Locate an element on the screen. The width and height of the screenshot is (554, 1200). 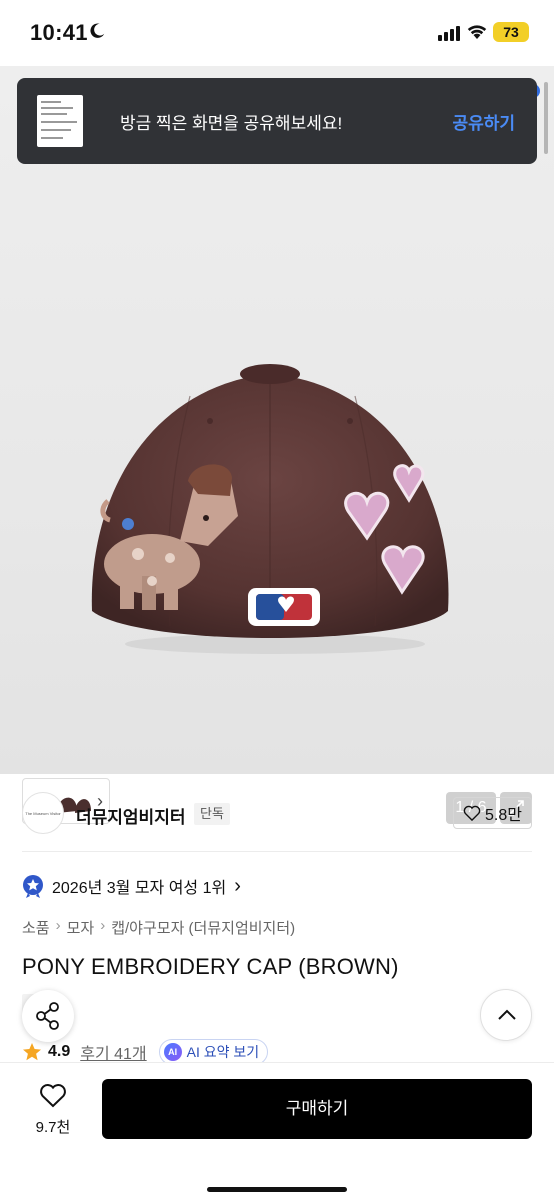
brand-name: 더뮤지엄비지터 is located at coordinates (130, 815).